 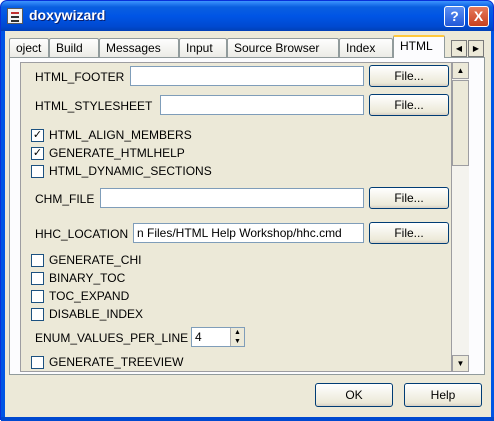 I want to click on html-align-members-label: HTML_ALIGN_MEMBERS, so click(x=120, y=135).